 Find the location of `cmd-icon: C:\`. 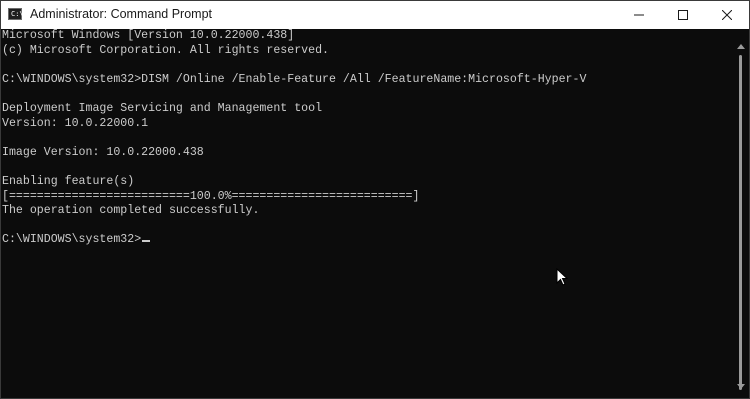

cmd-icon: C:\ is located at coordinates (16, 14).